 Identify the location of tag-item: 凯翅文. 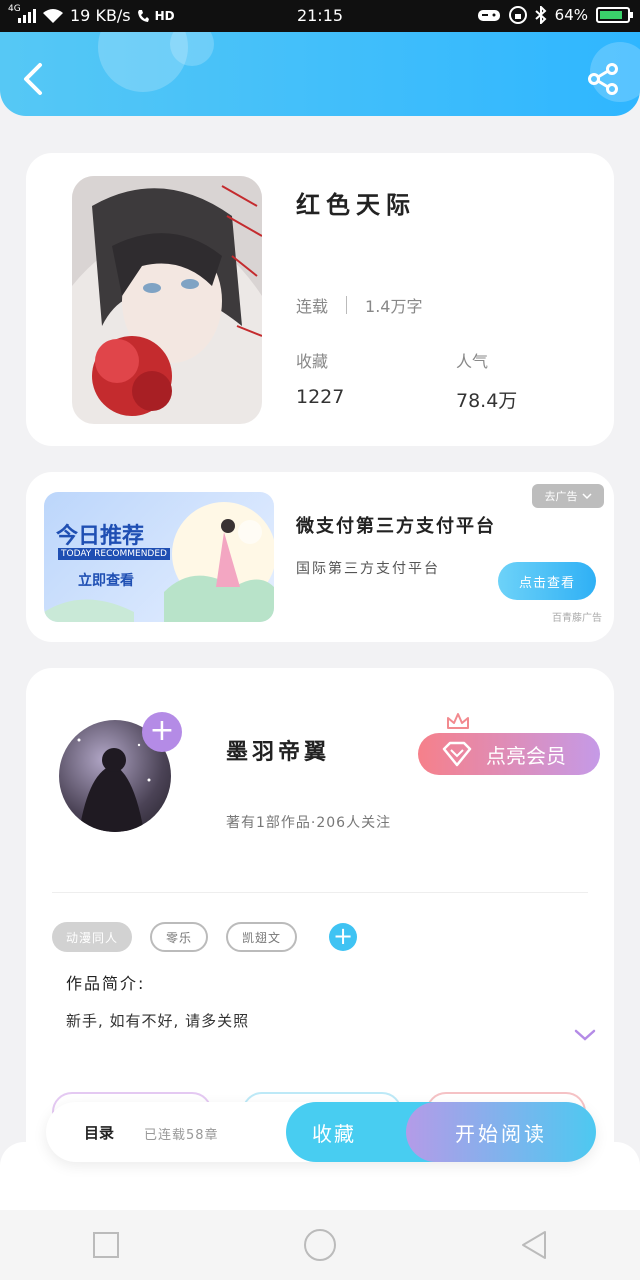
(262, 937).